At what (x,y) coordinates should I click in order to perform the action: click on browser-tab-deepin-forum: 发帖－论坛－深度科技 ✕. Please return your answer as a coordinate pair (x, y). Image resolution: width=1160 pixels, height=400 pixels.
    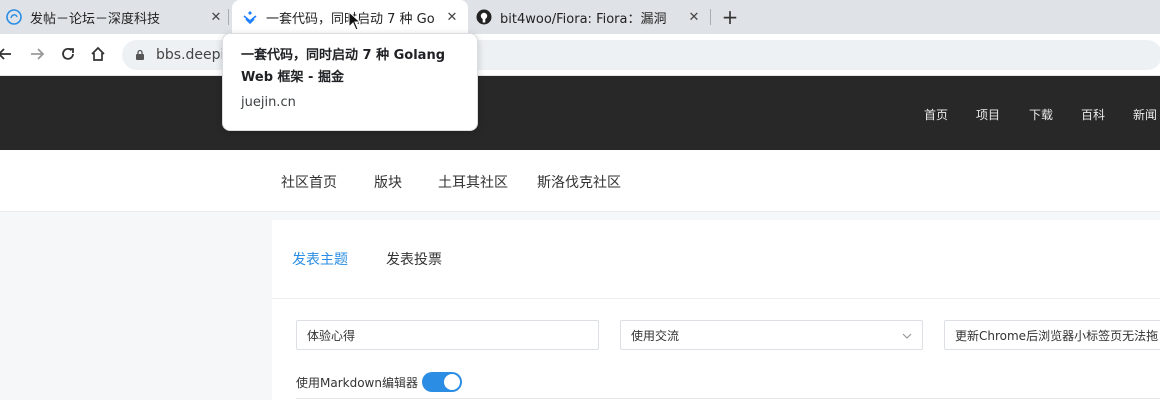
    Looking at the image, I should click on (116, 17).